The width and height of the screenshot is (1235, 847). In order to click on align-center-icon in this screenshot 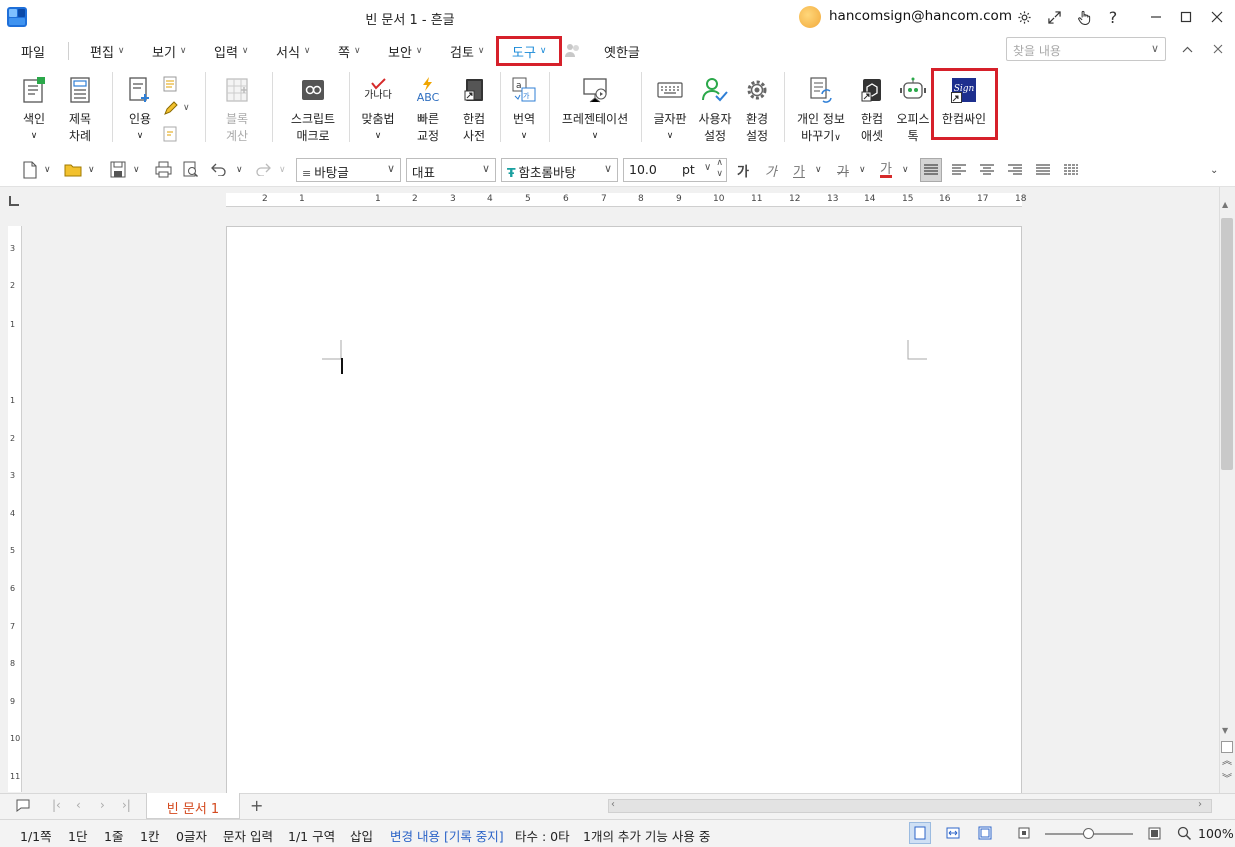, I will do `click(987, 170)`.